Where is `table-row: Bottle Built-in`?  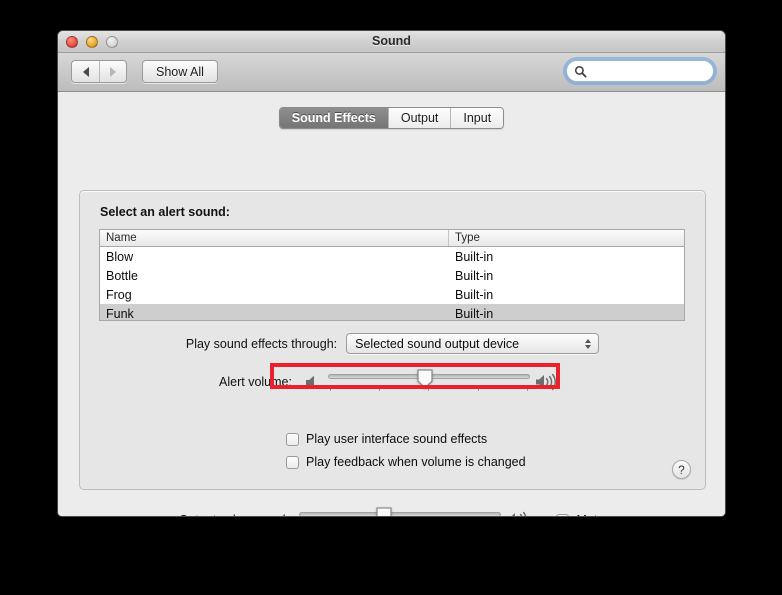
table-row: Bottle Built-in is located at coordinates (392, 275).